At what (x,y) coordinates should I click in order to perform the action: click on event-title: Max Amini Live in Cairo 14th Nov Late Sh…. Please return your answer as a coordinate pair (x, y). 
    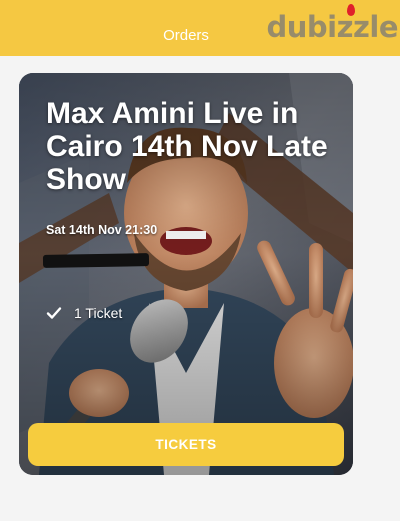
    Looking at the image, I should click on (187, 146).